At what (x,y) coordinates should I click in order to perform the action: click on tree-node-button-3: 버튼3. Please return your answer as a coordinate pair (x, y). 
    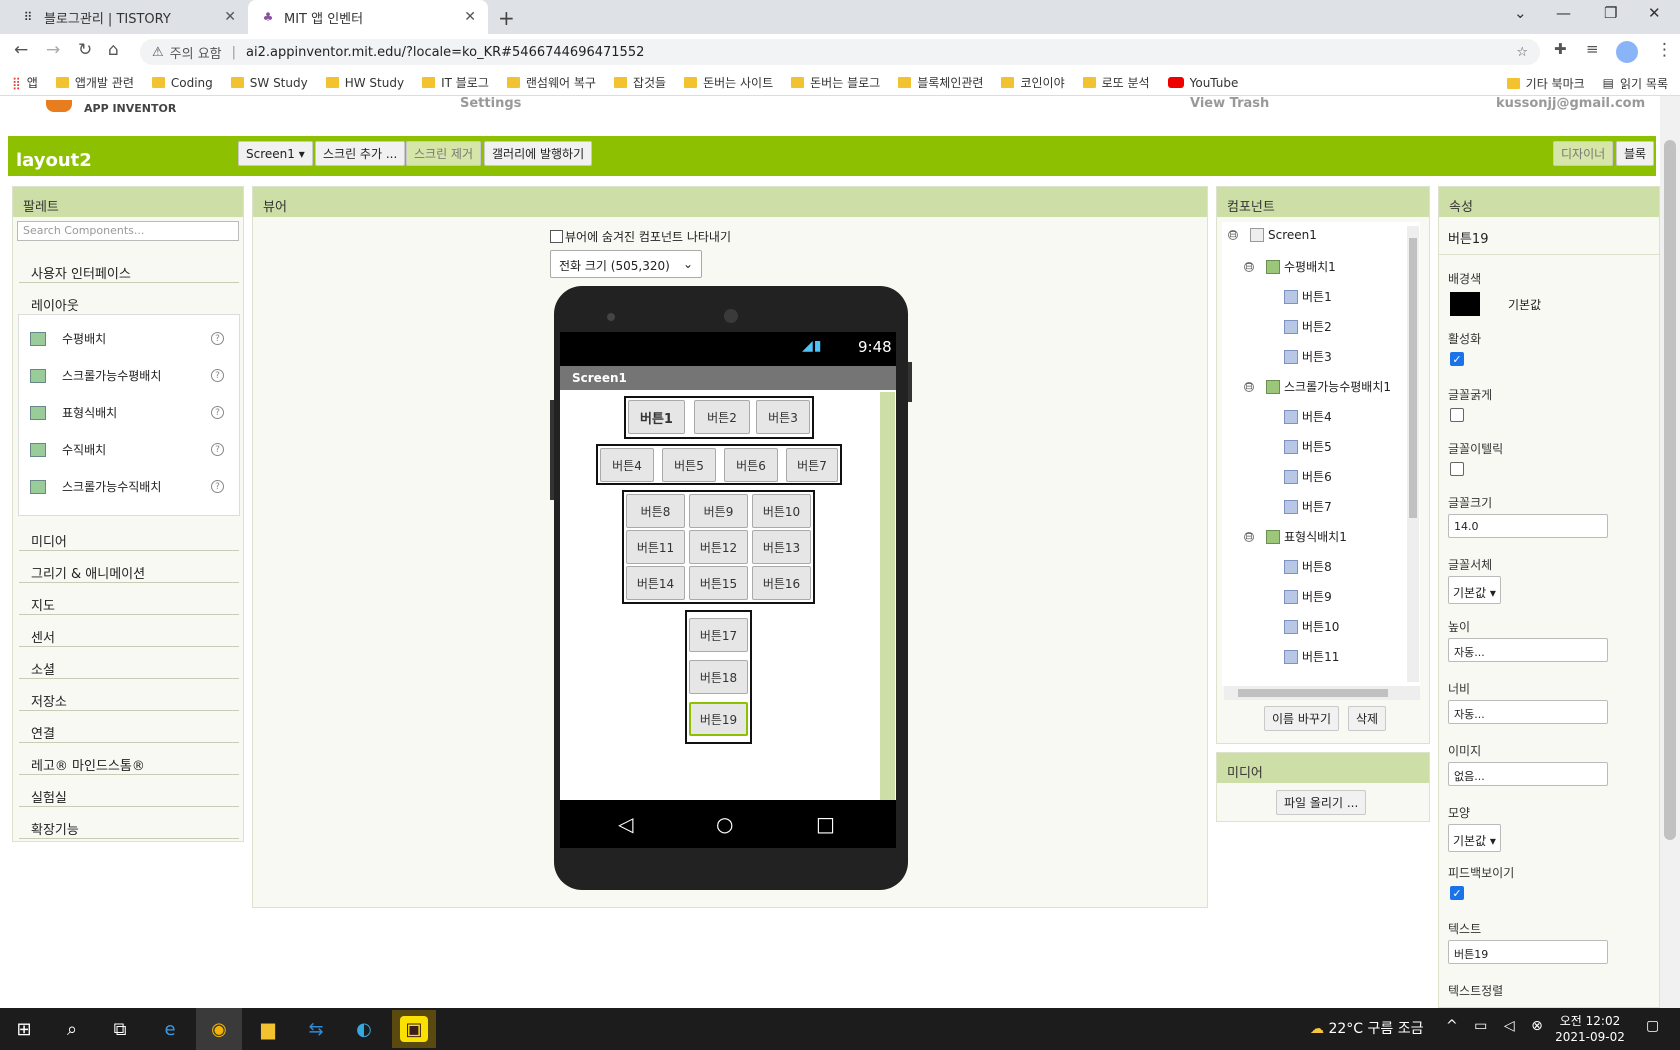
    Looking at the image, I should click on (1308, 356).